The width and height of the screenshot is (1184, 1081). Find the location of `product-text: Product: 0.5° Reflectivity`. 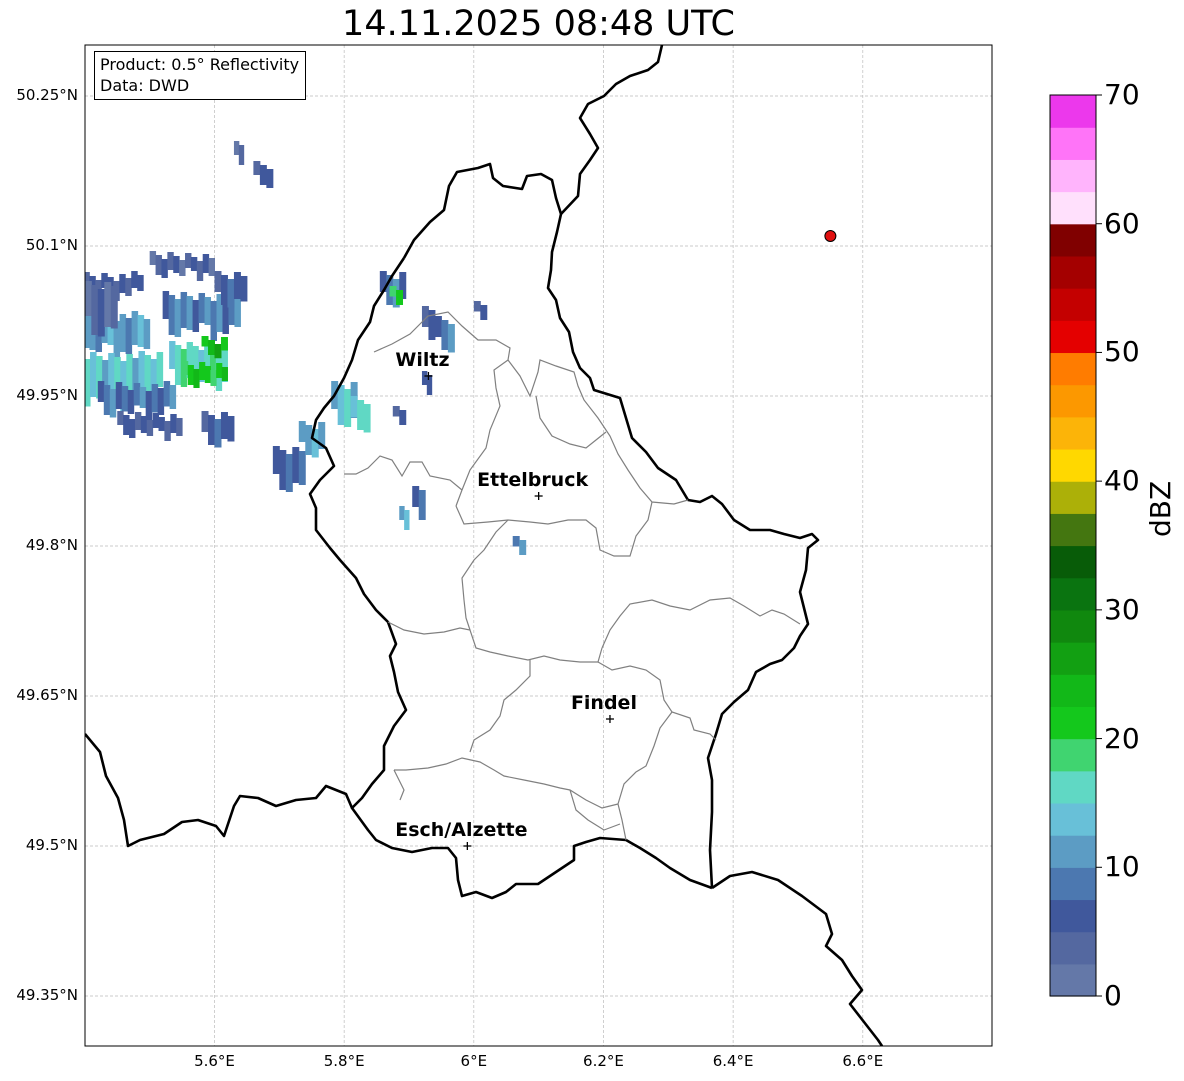

product-text: Product: 0.5° Reflectivity is located at coordinates (200, 64).